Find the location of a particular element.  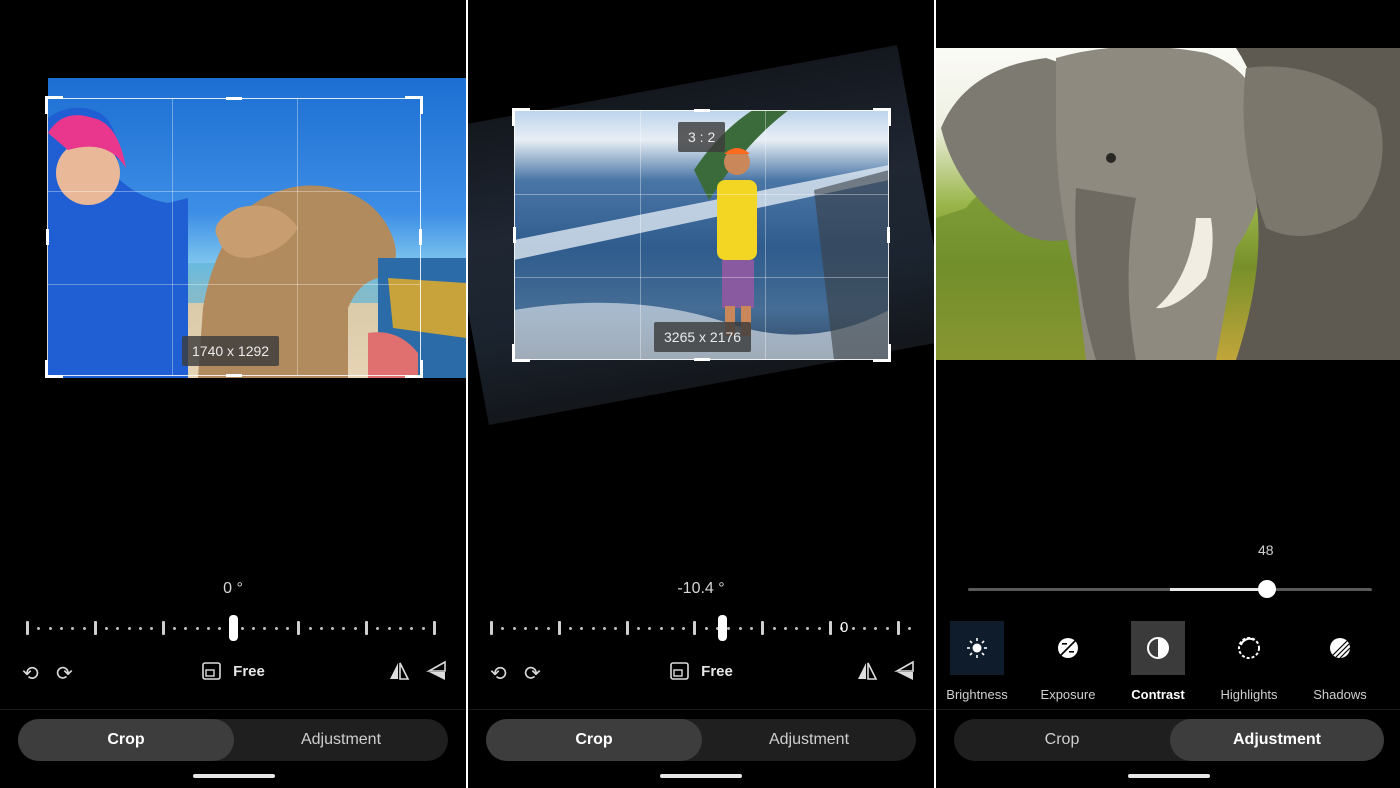

rotation-angle-readout: 0 ° is located at coordinates (233, 588).